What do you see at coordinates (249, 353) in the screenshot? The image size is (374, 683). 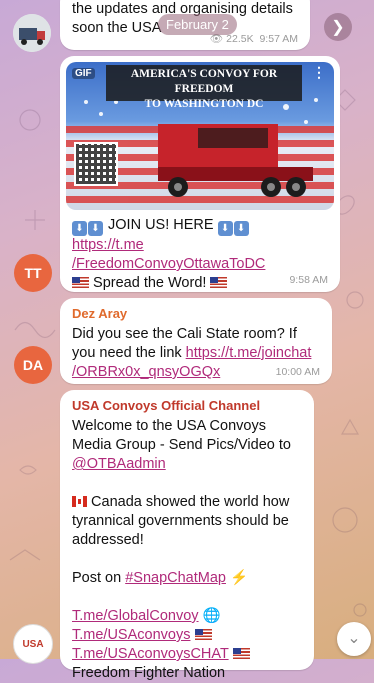 I see `joinchat-link: https://t.me/joinchat` at bounding box center [249, 353].